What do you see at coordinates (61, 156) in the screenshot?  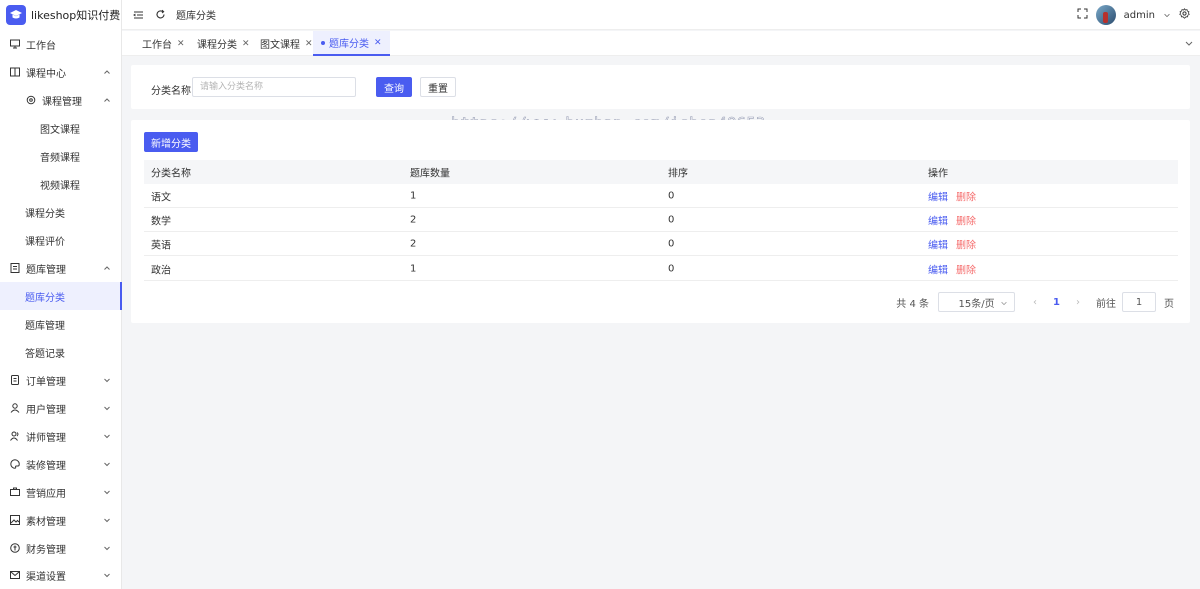 I see `sidebar-item-audio-course: 音频课程` at bounding box center [61, 156].